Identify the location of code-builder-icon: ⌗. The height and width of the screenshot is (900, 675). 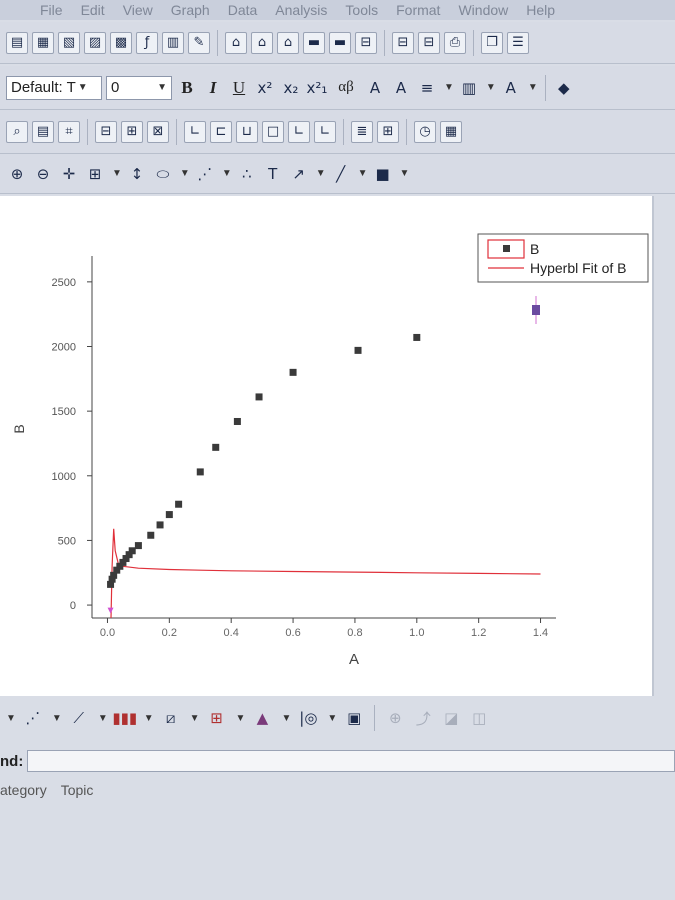
(69, 131).